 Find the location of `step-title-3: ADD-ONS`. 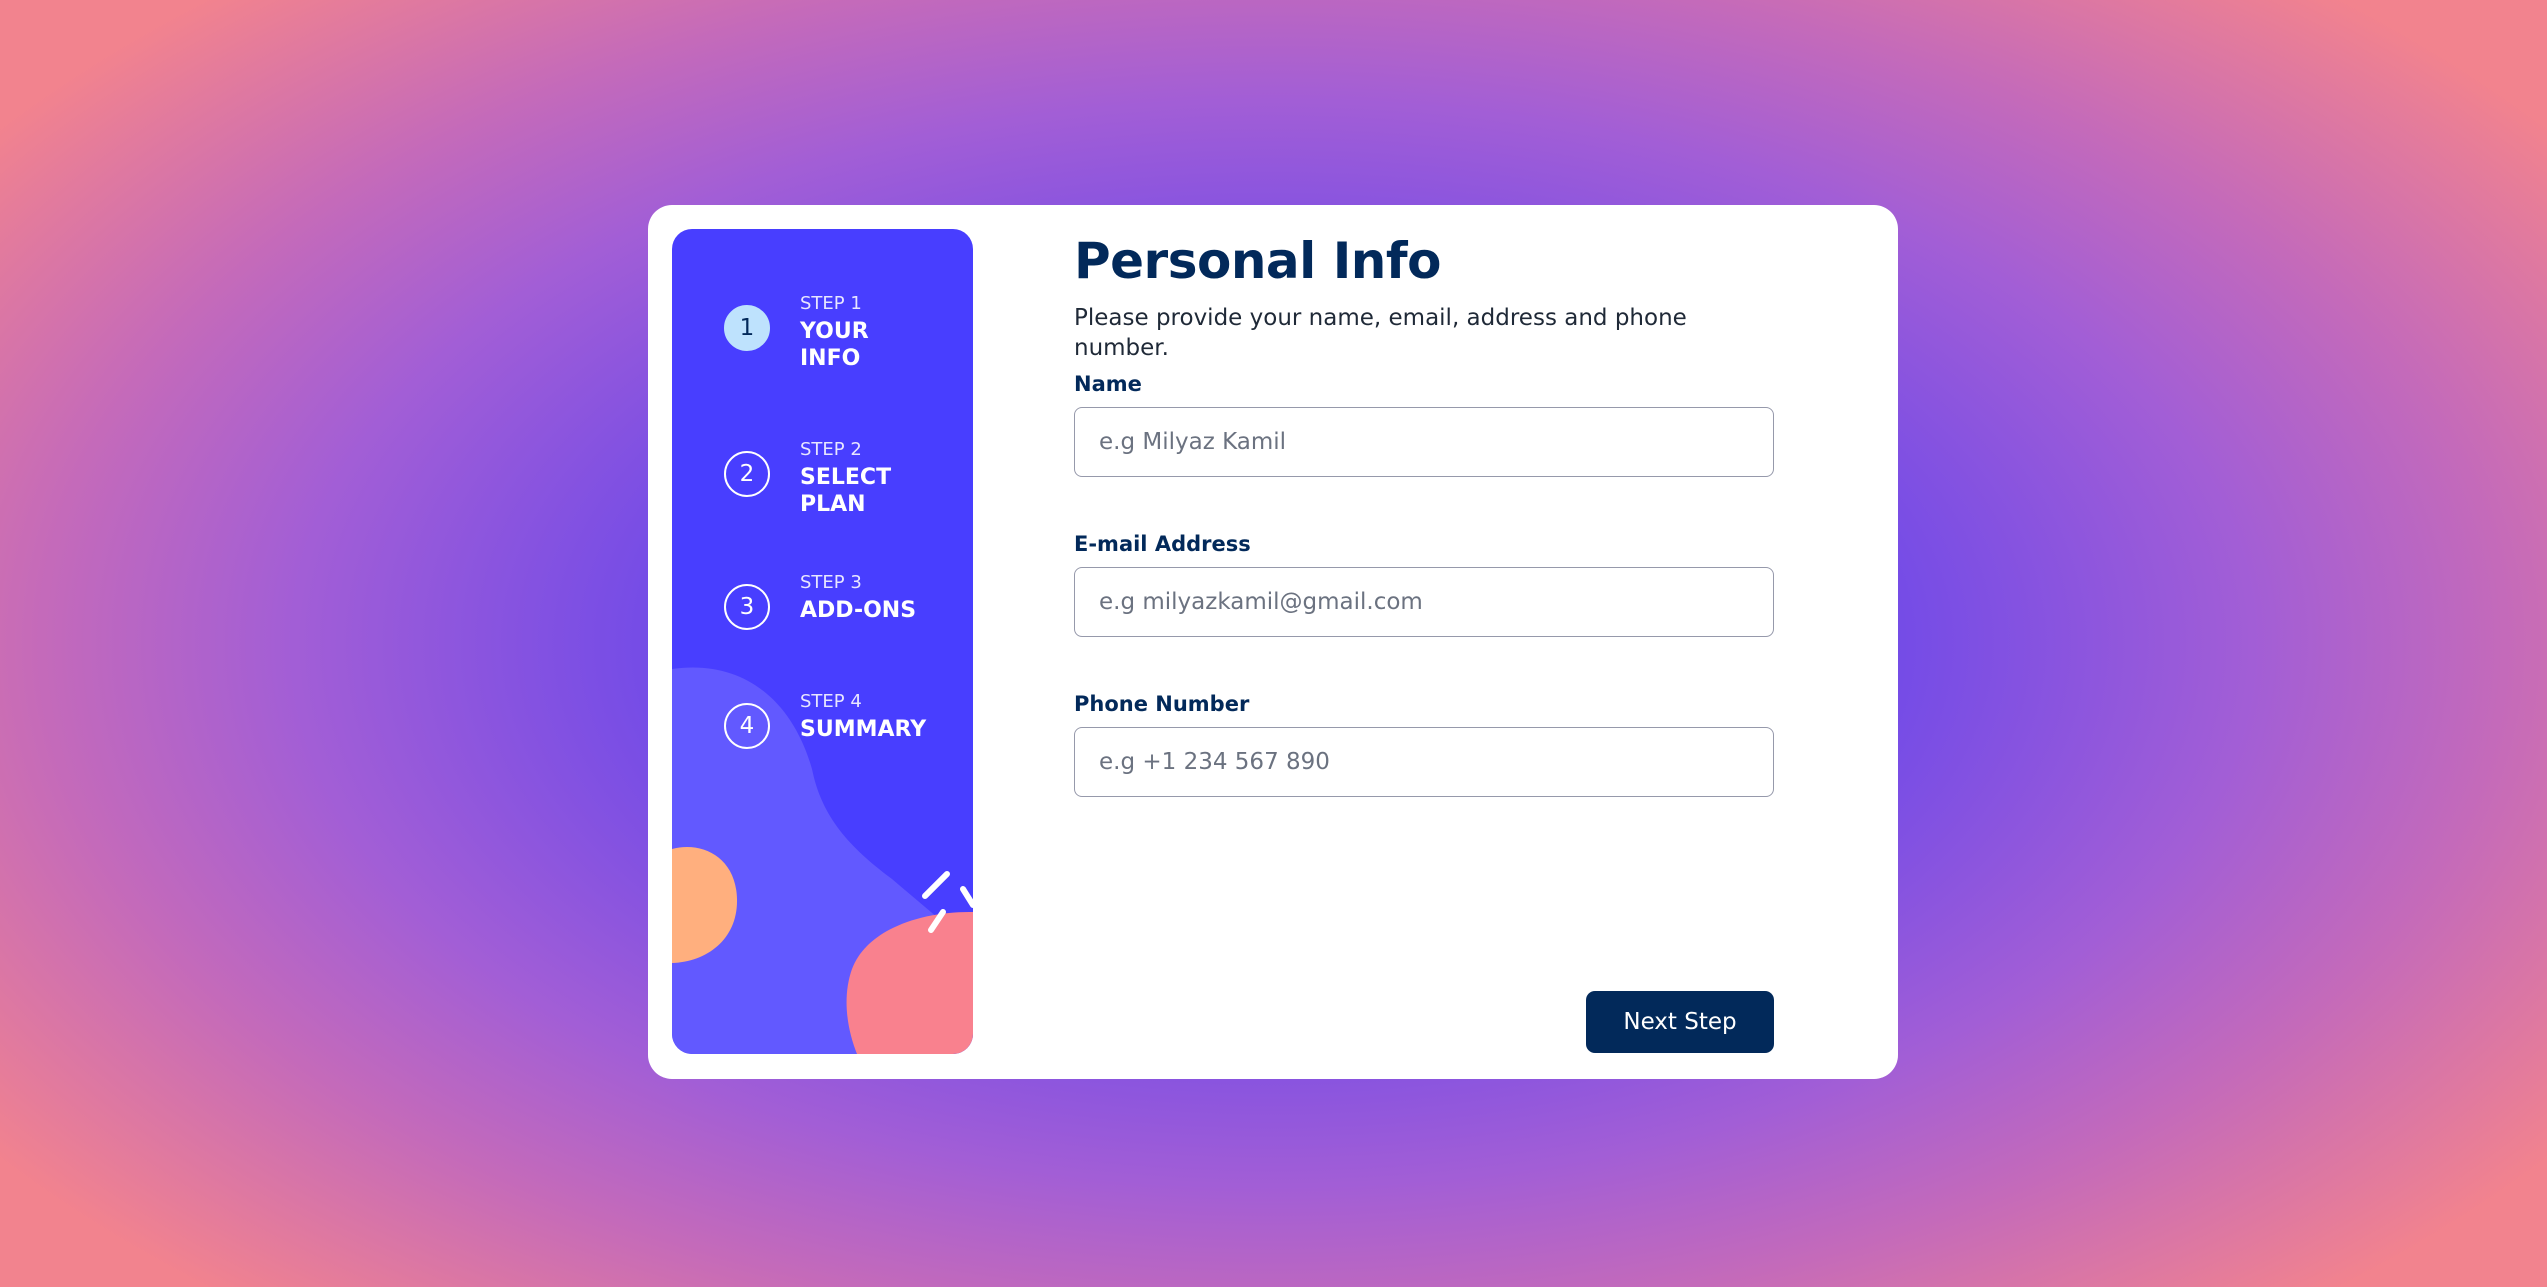

step-title-3: ADD-ONS is located at coordinates (858, 610).